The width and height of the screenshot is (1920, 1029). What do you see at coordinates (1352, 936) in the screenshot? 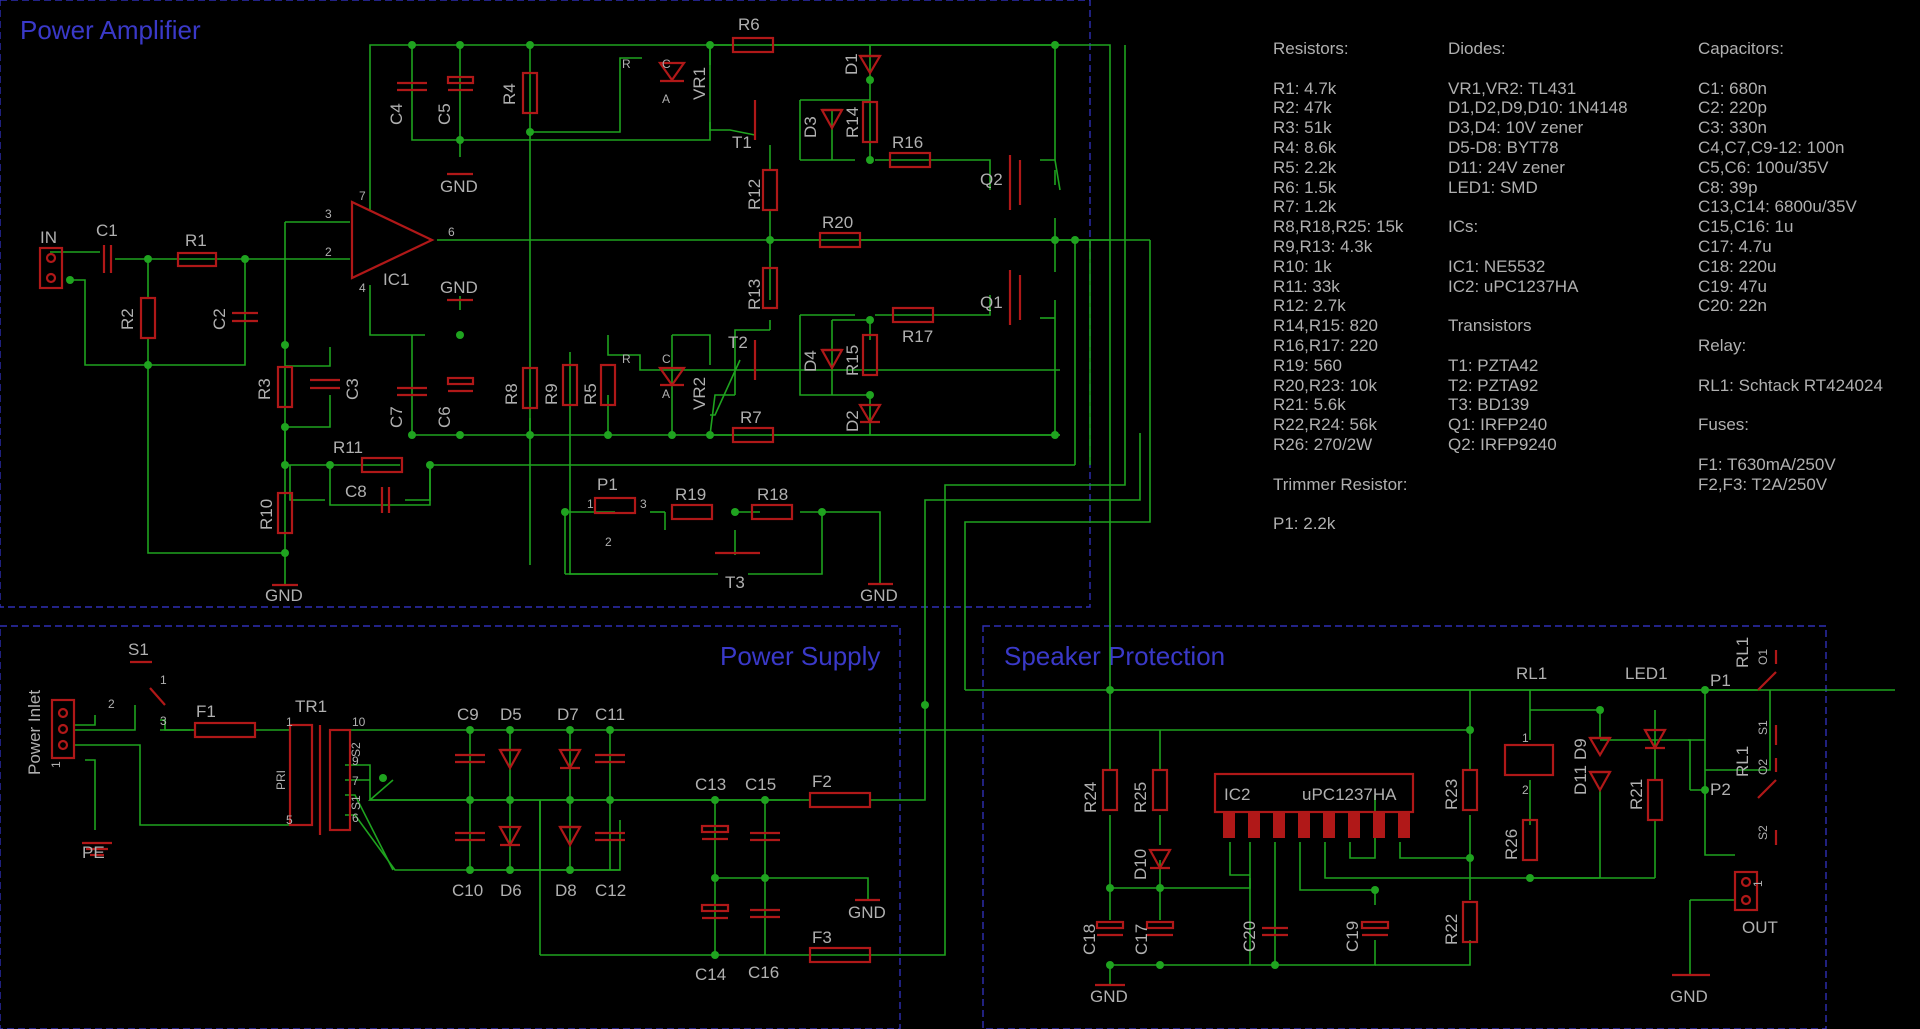
I see `label-c19: C19` at bounding box center [1352, 936].